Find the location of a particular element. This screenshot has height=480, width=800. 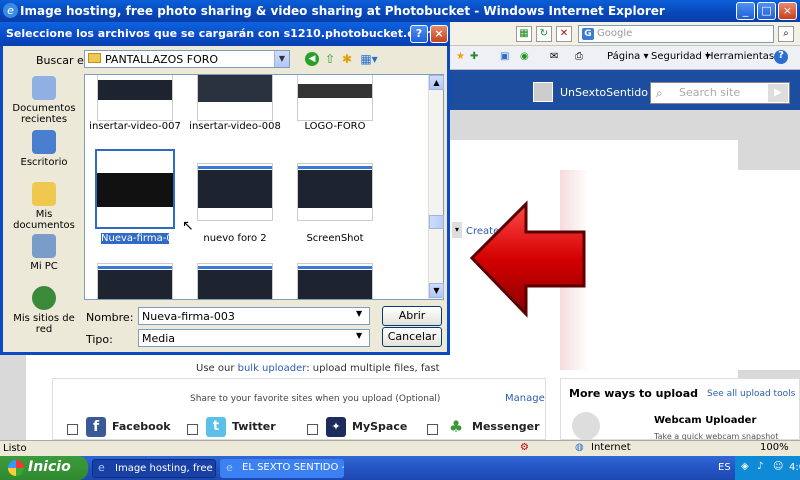

network-places-icon is located at coordinates (44, 298).